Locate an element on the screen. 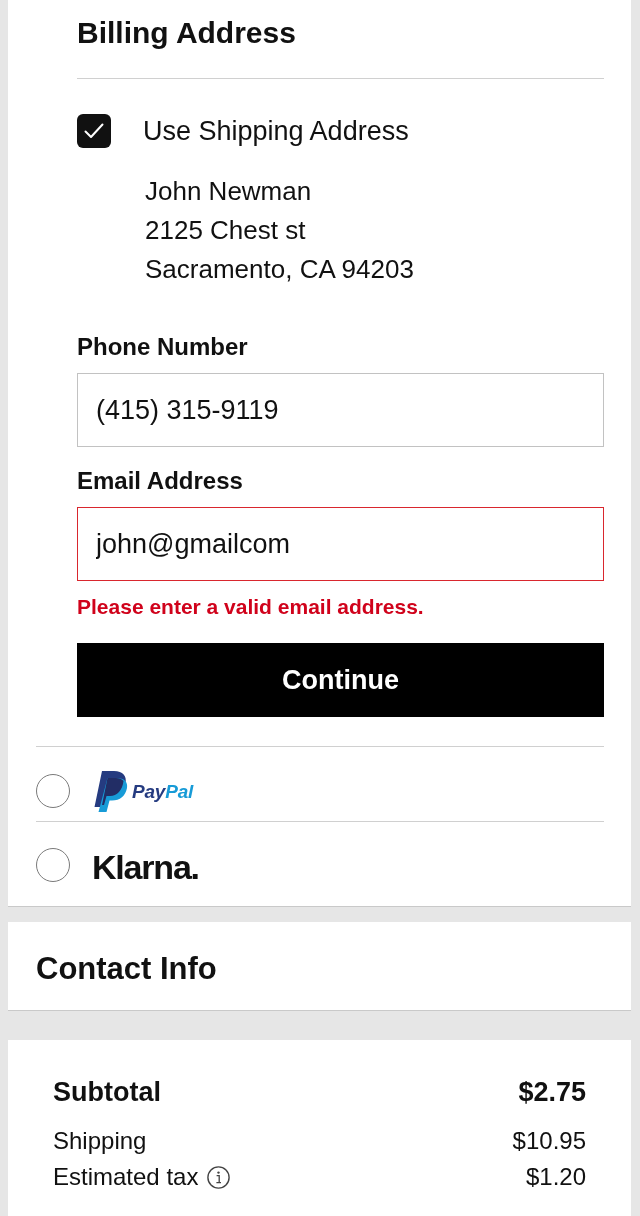 This screenshot has width=640, height=1216. summary-value: $10.95 is located at coordinates (549, 1141).